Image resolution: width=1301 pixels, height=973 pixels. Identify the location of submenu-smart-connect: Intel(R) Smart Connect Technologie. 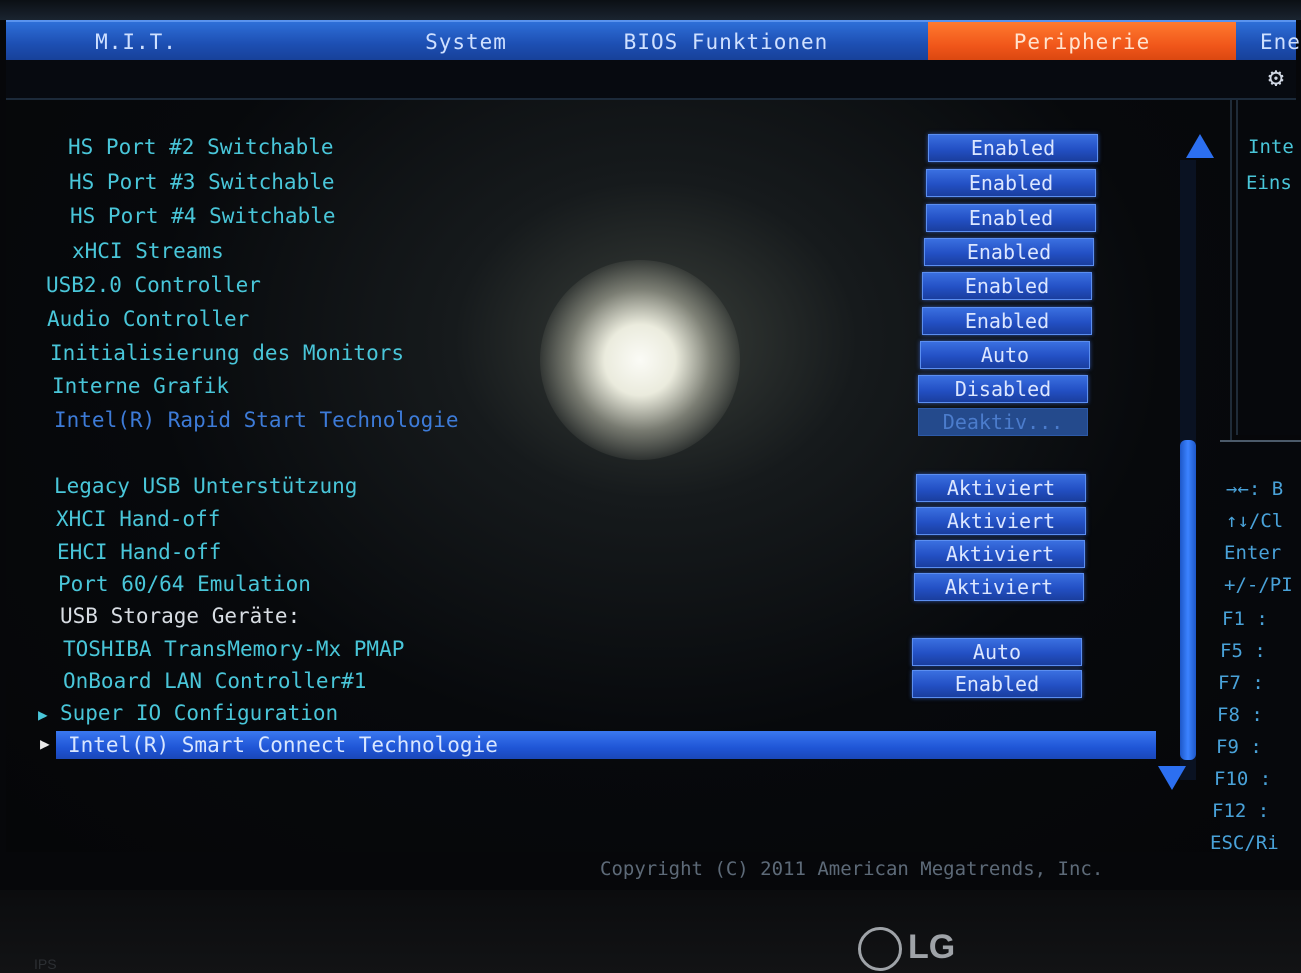
(606, 745).